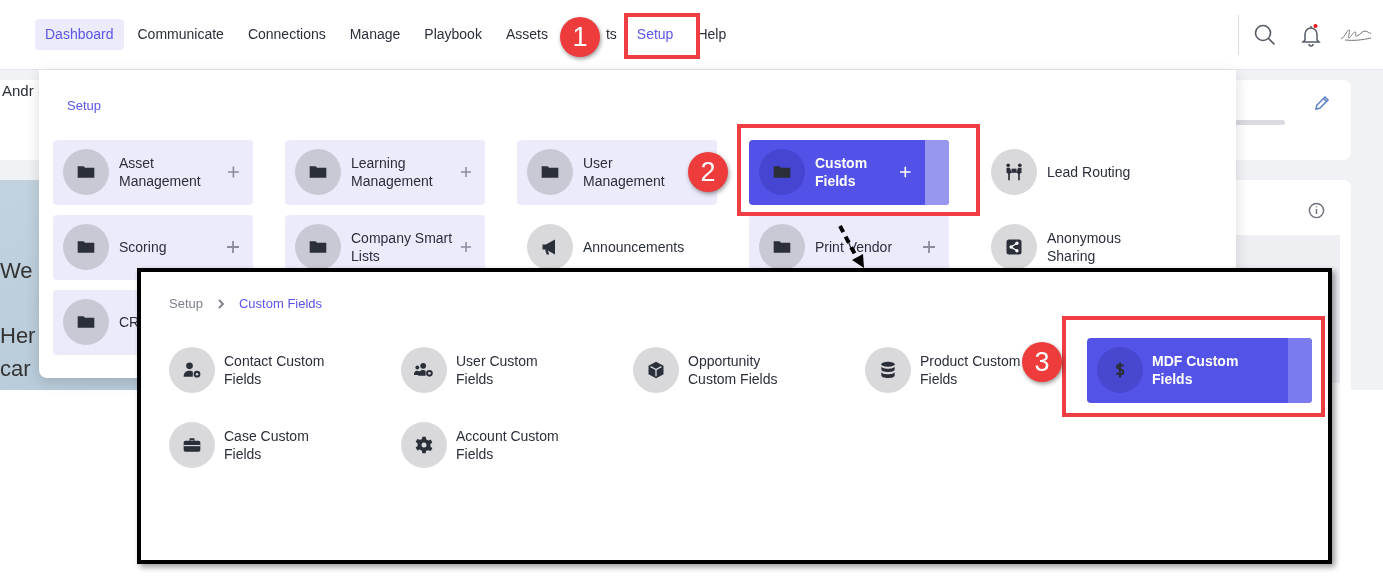 This screenshot has width=1383, height=586. Describe the element at coordinates (1089, 172) in the screenshot. I see `tile-label: Lead Routing` at that location.